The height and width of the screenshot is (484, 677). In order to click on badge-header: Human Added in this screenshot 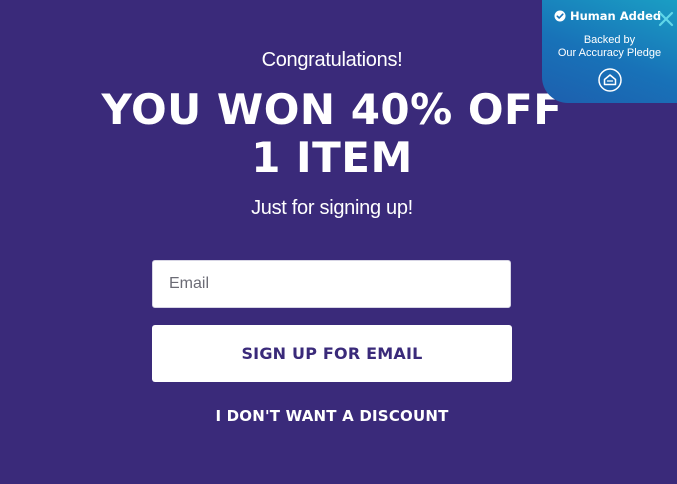, I will do `click(607, 16)`.